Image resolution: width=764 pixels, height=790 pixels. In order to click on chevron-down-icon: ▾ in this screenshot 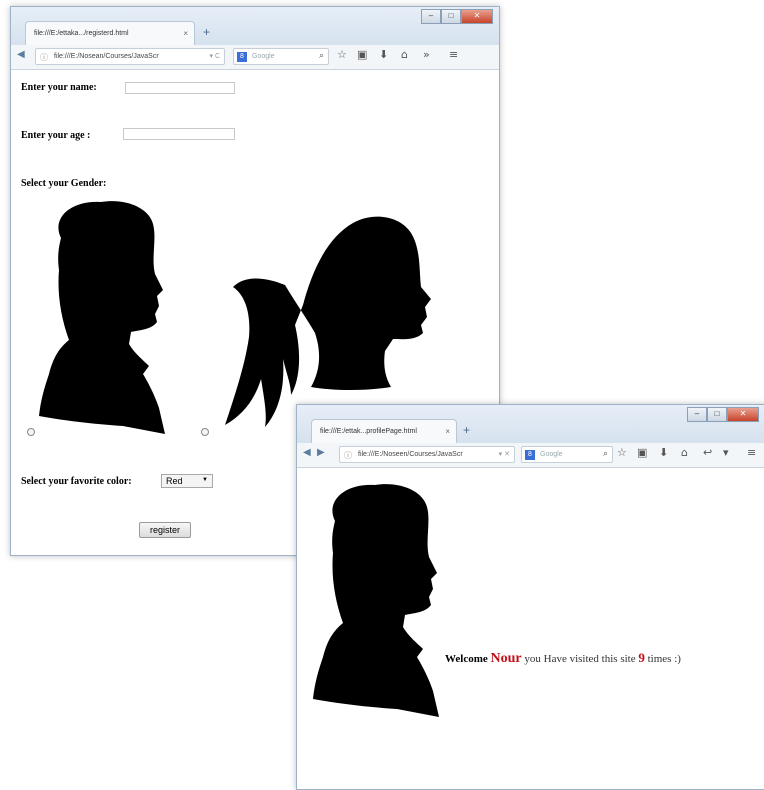, I will do `click(726, 452)`.